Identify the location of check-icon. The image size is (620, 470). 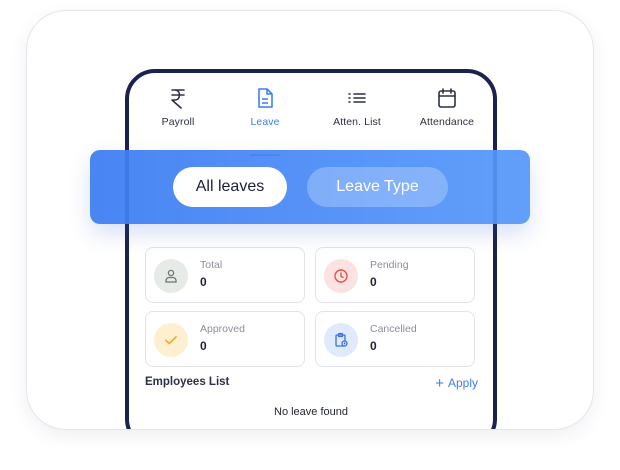
(171, 340).